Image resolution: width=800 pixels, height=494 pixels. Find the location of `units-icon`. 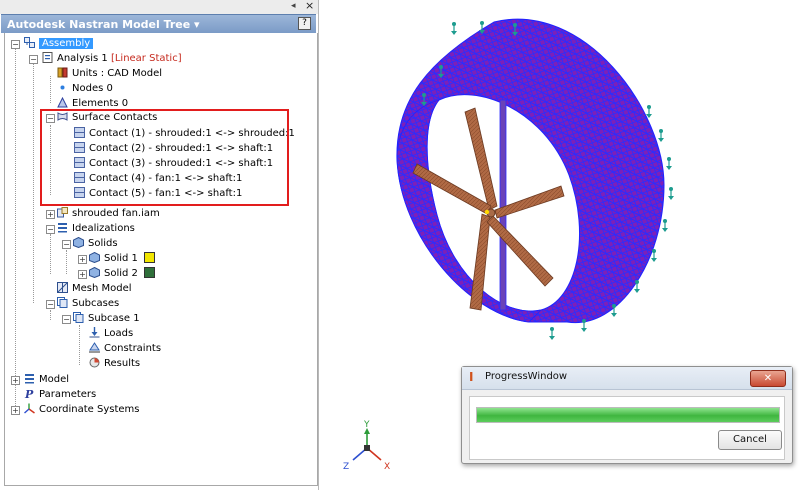

units-icon is located at coordinates (62, 72).